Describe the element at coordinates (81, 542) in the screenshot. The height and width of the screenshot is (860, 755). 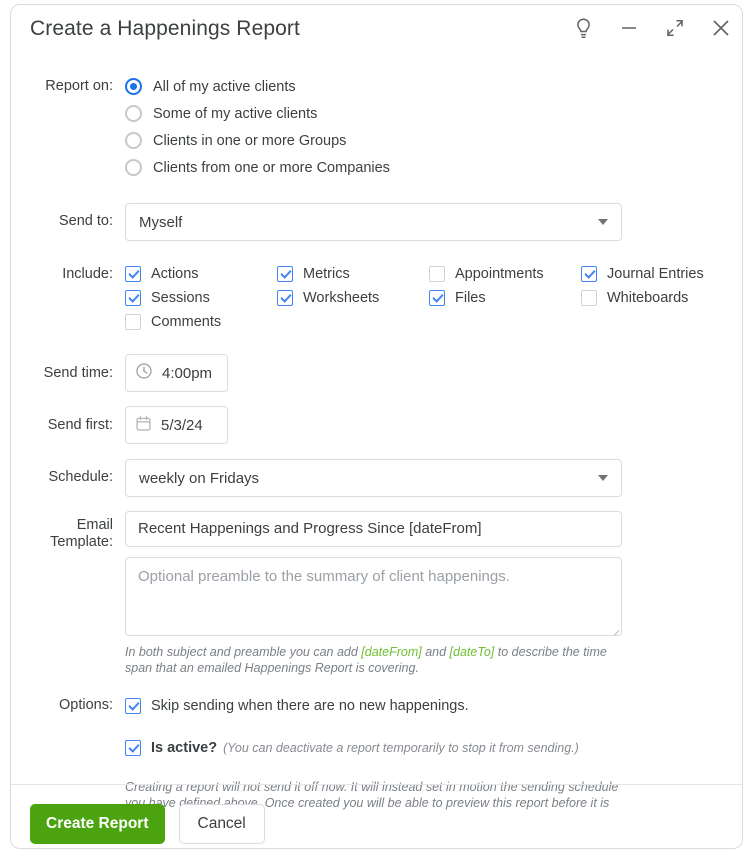
I see `email-template-label-line2: Template:` at that location.